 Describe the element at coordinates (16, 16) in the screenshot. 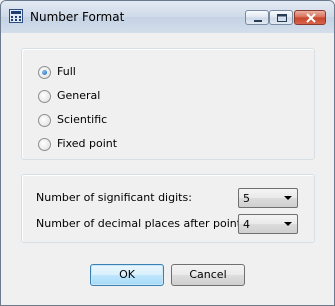

I see `calculator-icon` at that location.